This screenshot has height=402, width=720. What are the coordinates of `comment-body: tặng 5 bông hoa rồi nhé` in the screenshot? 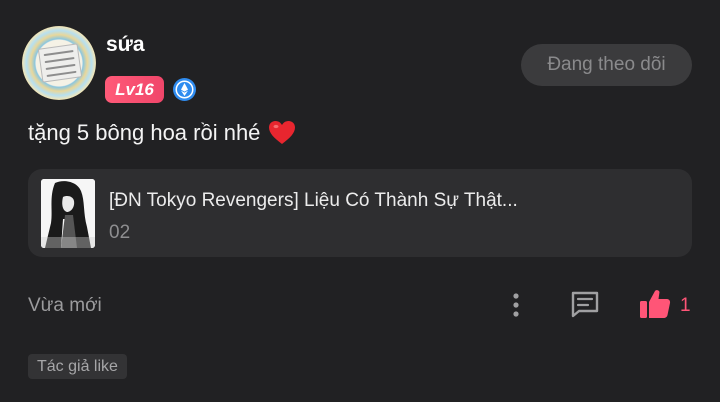 It's located at (162, 133).